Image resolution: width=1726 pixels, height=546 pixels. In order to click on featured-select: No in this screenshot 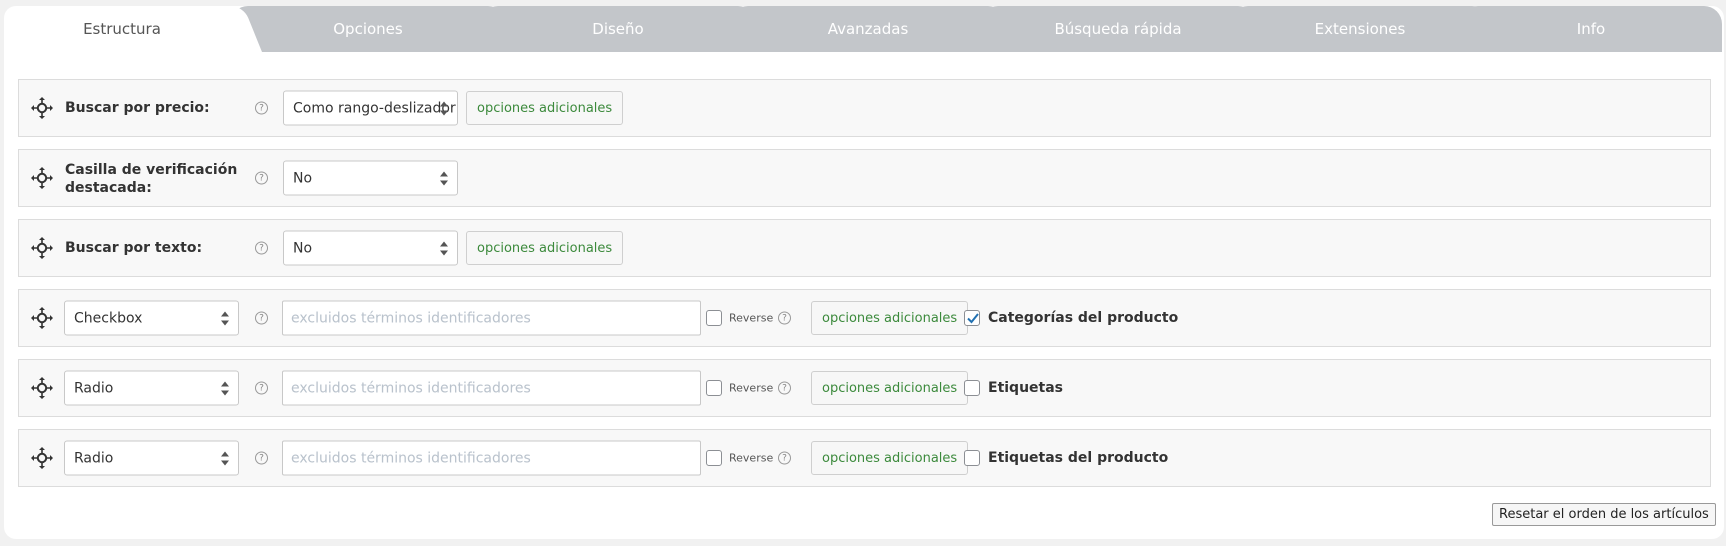, I will do `click(370, 178)`.